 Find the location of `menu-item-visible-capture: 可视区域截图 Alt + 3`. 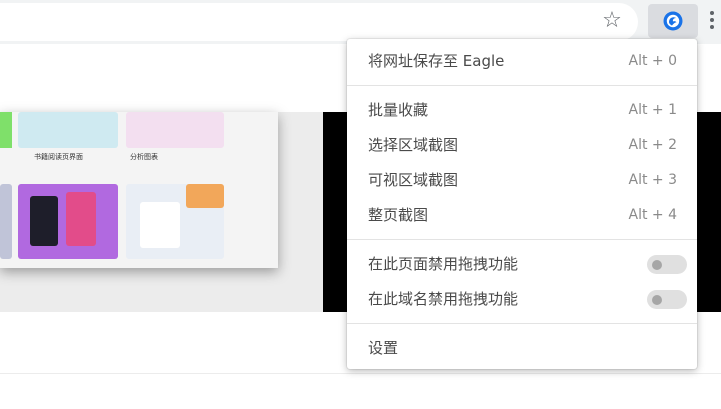

menu-item-visible-capture: 可视区域截图 Alt + 3 is located at coordinates (522, 180).